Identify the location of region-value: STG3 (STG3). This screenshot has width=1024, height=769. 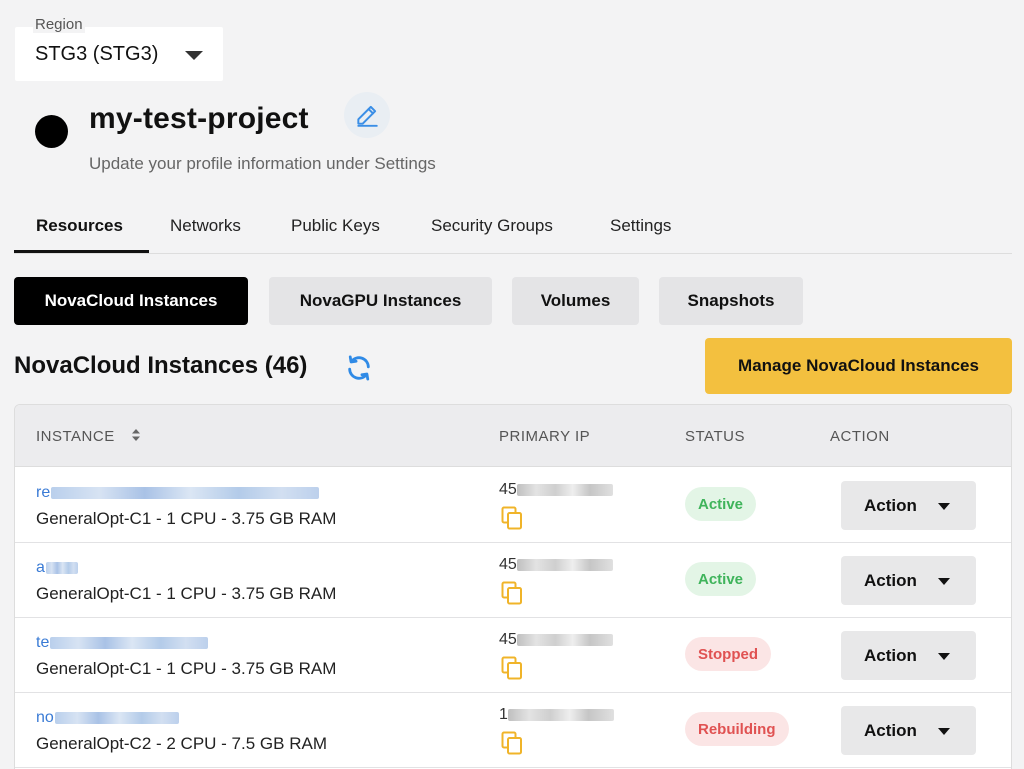
(97, 54).